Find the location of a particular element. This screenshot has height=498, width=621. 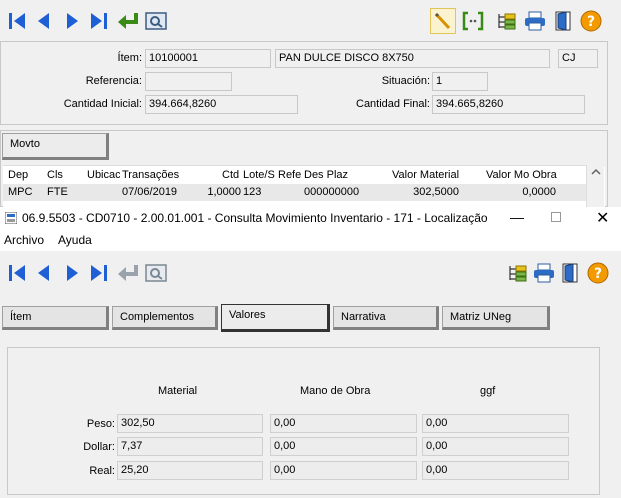

real-label: Real: is located at coordinates (102, 471).